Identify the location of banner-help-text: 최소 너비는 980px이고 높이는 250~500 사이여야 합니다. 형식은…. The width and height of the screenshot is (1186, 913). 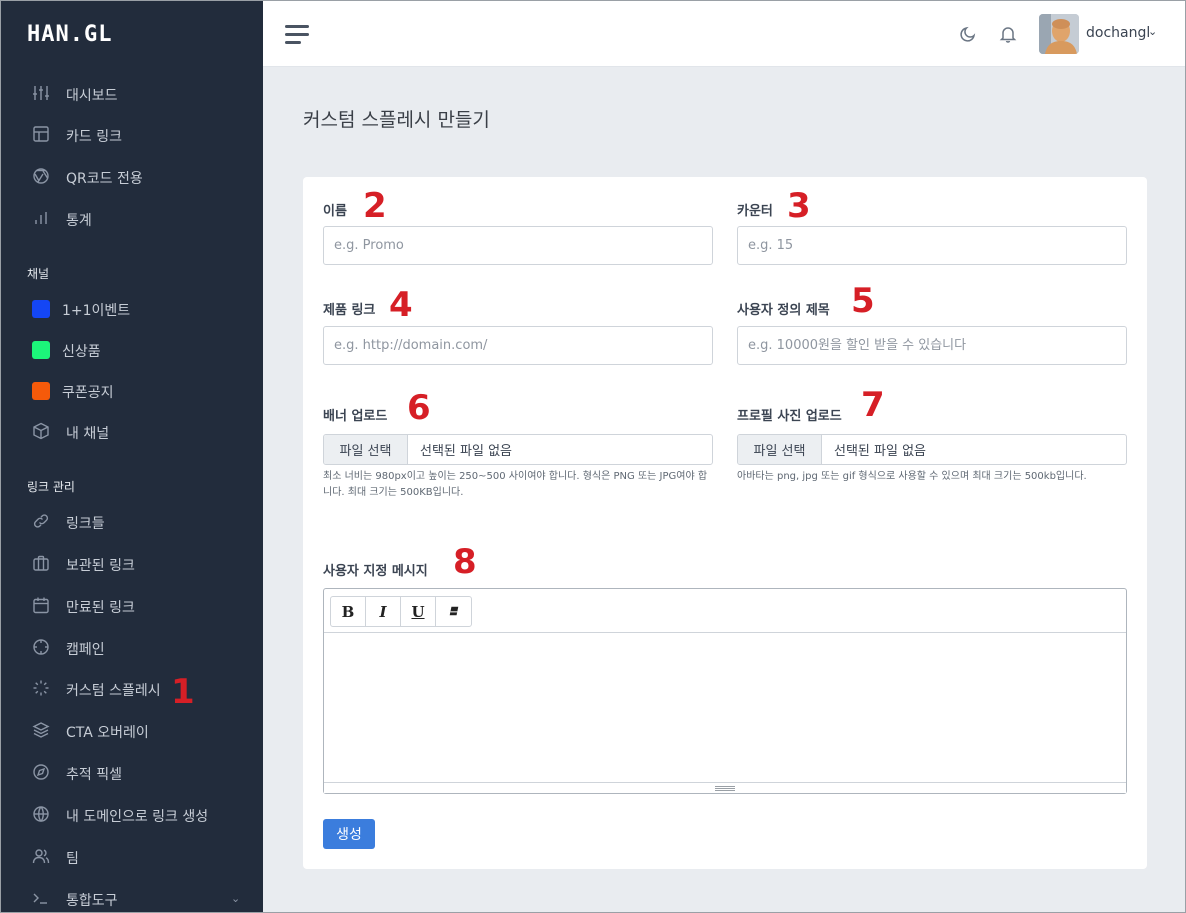
(515, 484).